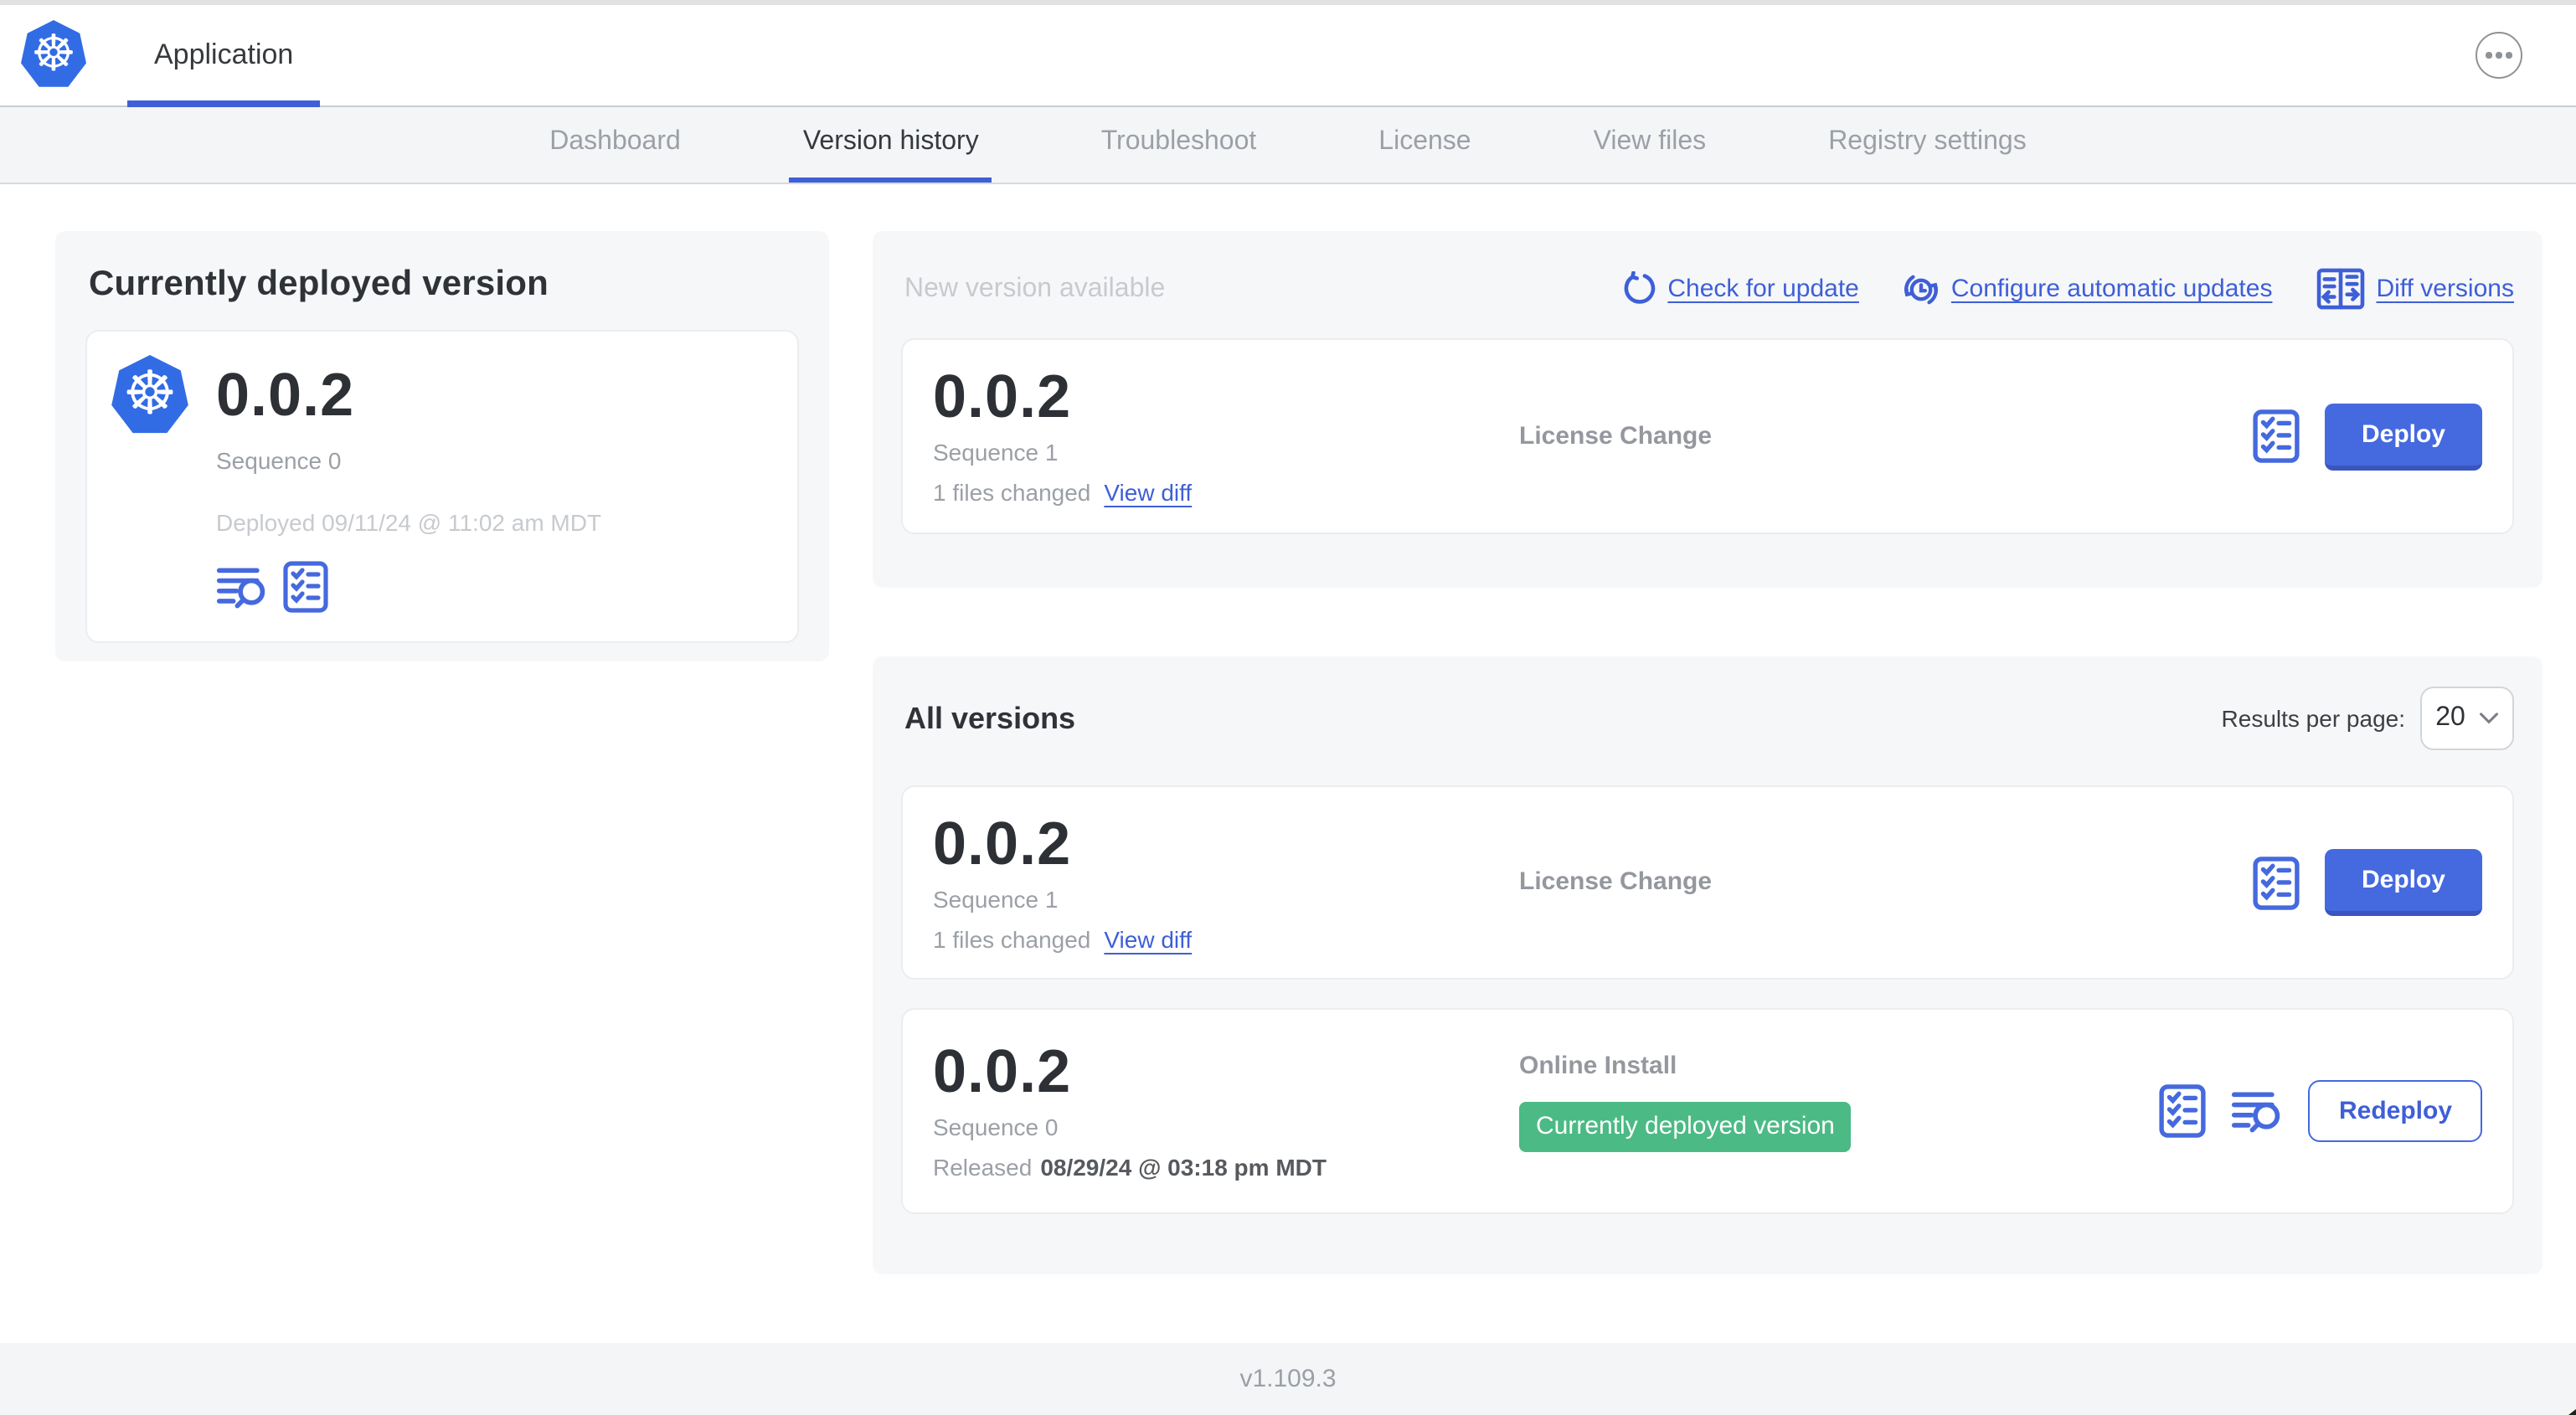 Image resolution: width=2576 pixels, height=1415 pixels. I want to click on currently-deployed-heading: Currently deployed version, so click(319, 284).